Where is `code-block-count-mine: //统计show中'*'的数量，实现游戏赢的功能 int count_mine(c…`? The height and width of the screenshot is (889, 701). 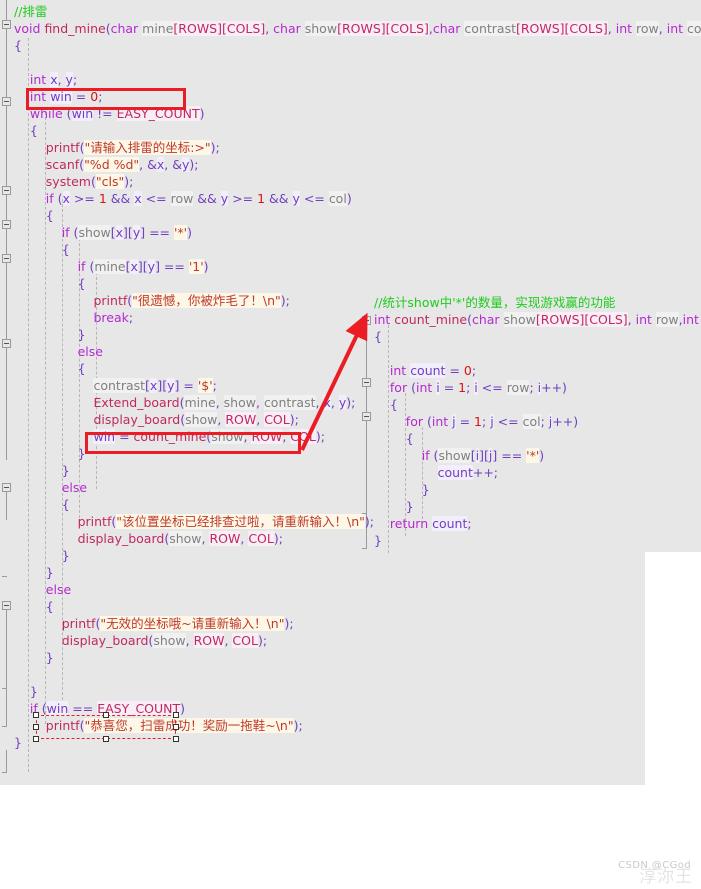 code-block-count-mine: //统计show中'*'的数量，实现游戏赢的功能 int count_mine(c… is located at coordinates (537, 421).